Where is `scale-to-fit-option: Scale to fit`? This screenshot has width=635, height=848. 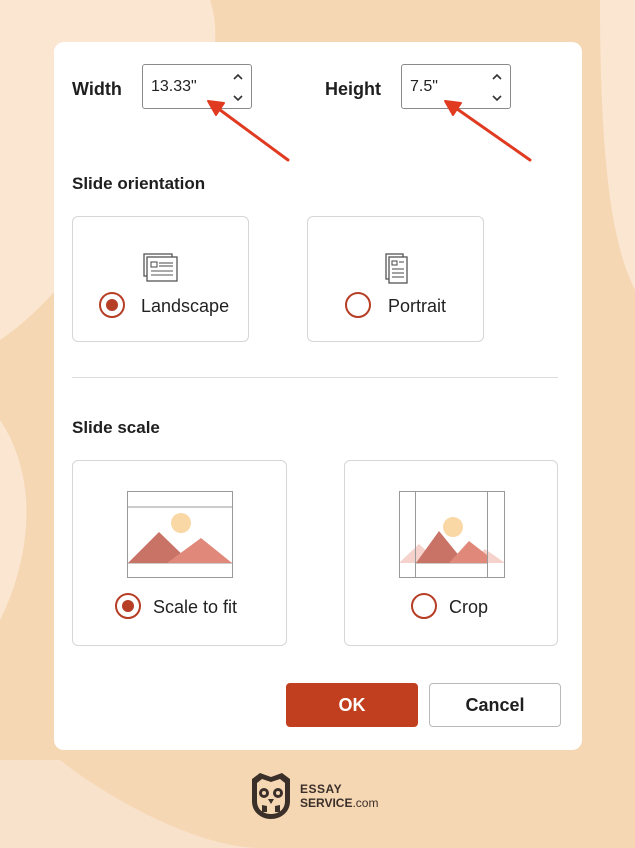
scale-to-fit-option: Scale to fit is located at coordinates (179, 553).